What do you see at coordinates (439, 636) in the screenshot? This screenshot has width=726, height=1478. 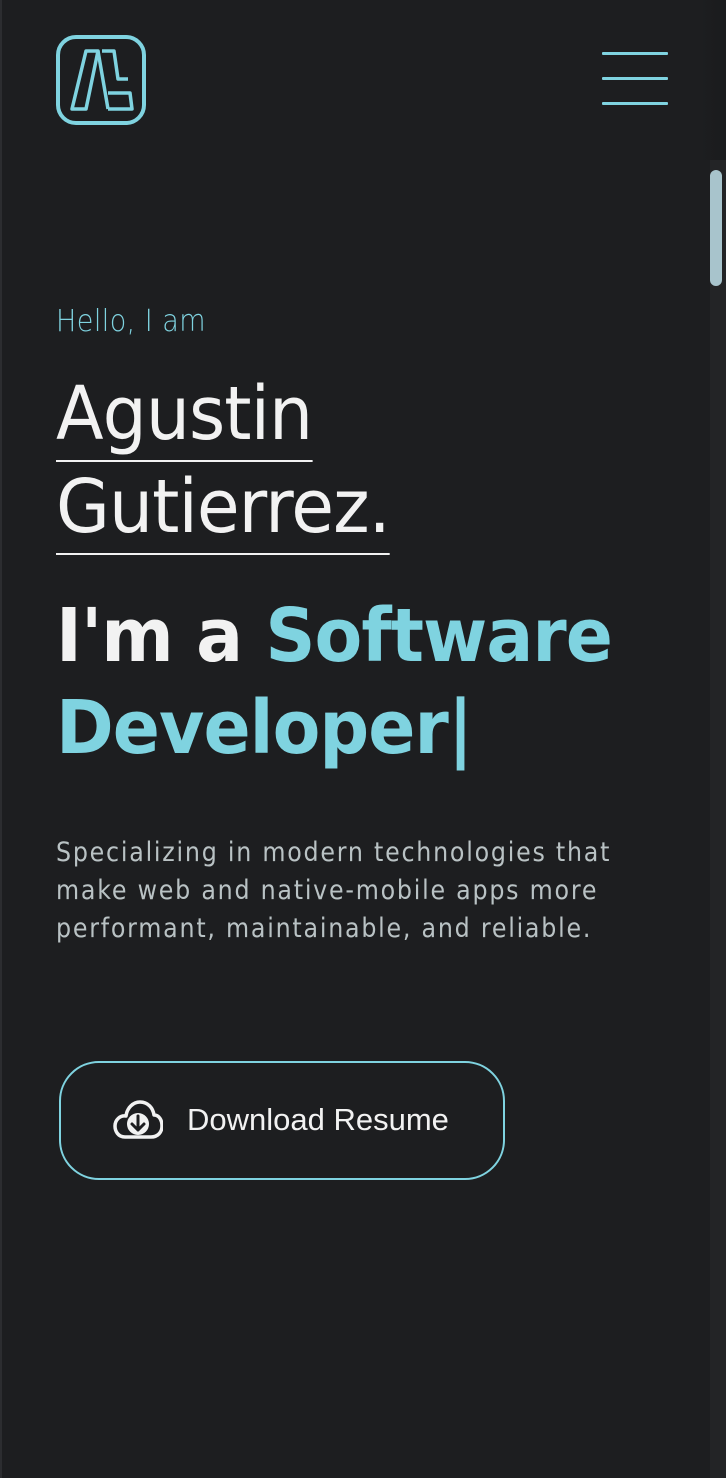 I see `role-word-software: Software` at bounding box center [439, 636].